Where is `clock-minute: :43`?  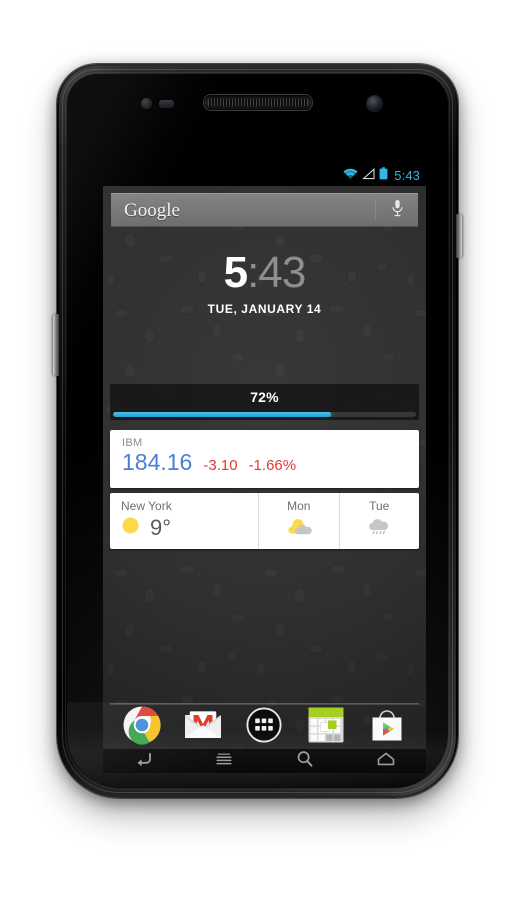
clock-minute: :43 is located at coordinates (276, 272).